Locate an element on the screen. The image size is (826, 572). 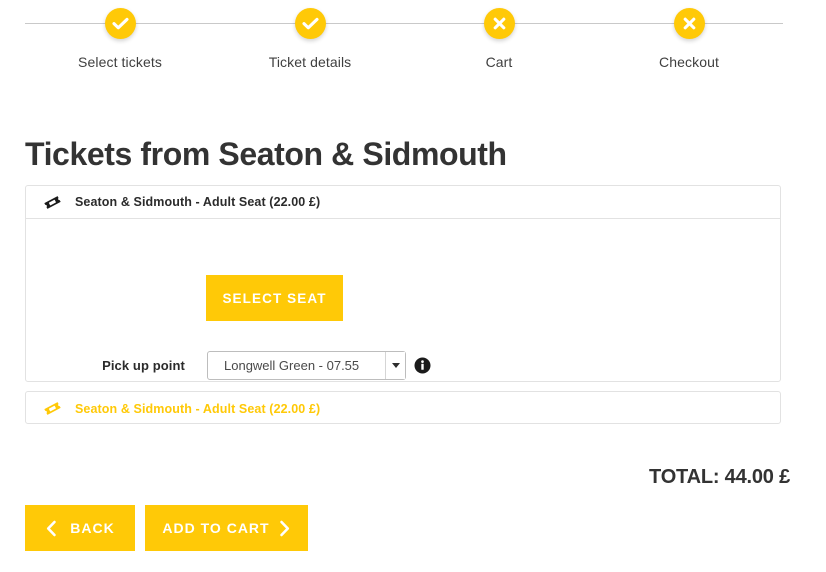
chevron-left-icon is located at coordinates (51, 528).